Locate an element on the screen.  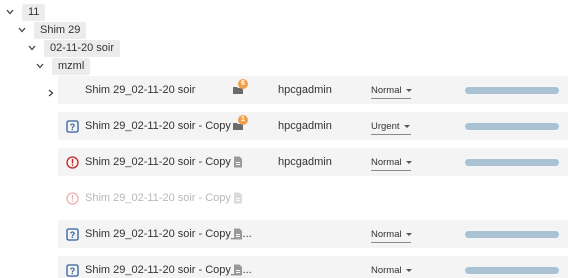
priority-value: Urgent is located at coordinates (385, 126).